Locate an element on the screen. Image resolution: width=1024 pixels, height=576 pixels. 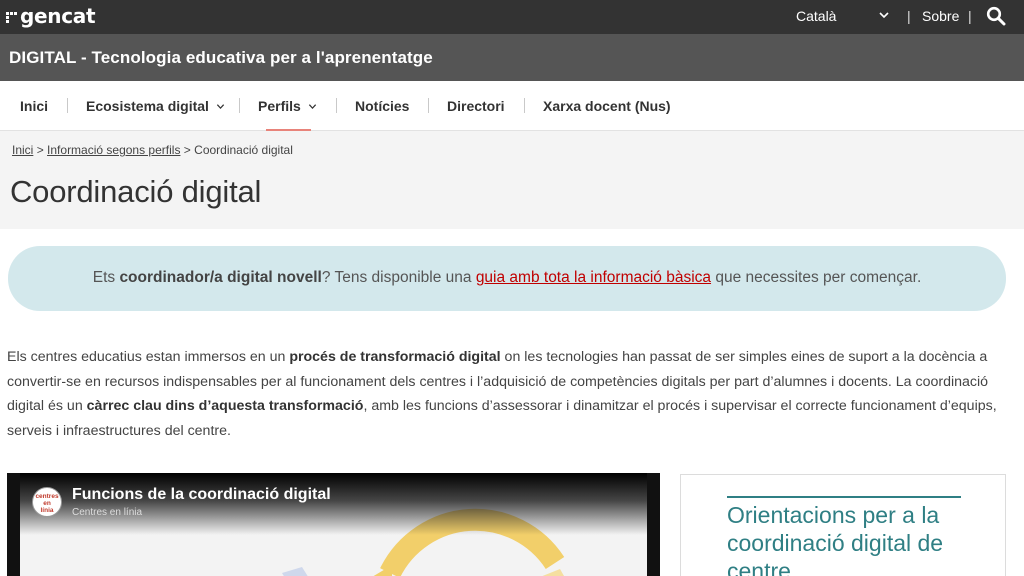
gencat-logo-text: gencat is located at coordinates (58, 16).